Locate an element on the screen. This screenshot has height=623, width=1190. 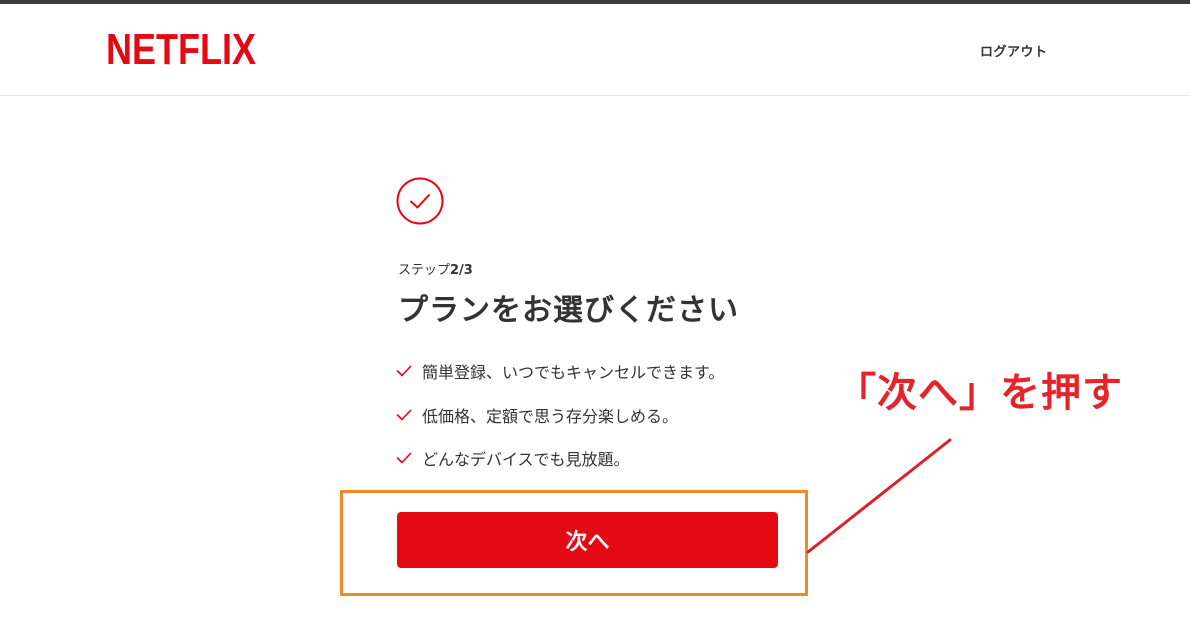
logout-link: ログアウト is located at coordinates (1014, 50).